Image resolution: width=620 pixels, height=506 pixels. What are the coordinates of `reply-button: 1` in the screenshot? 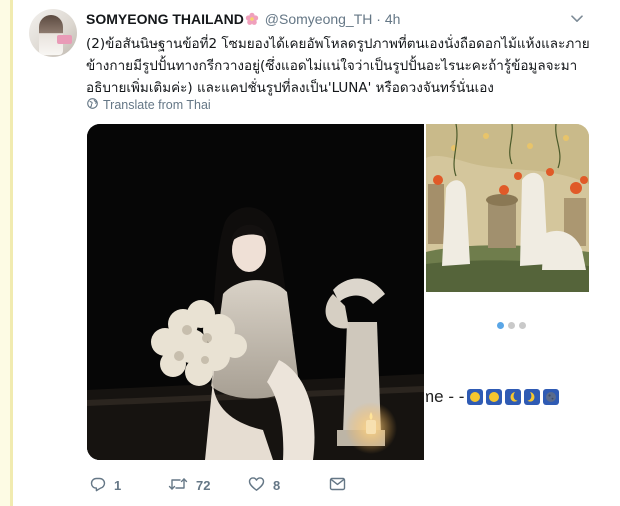 It's located at (105, 485).